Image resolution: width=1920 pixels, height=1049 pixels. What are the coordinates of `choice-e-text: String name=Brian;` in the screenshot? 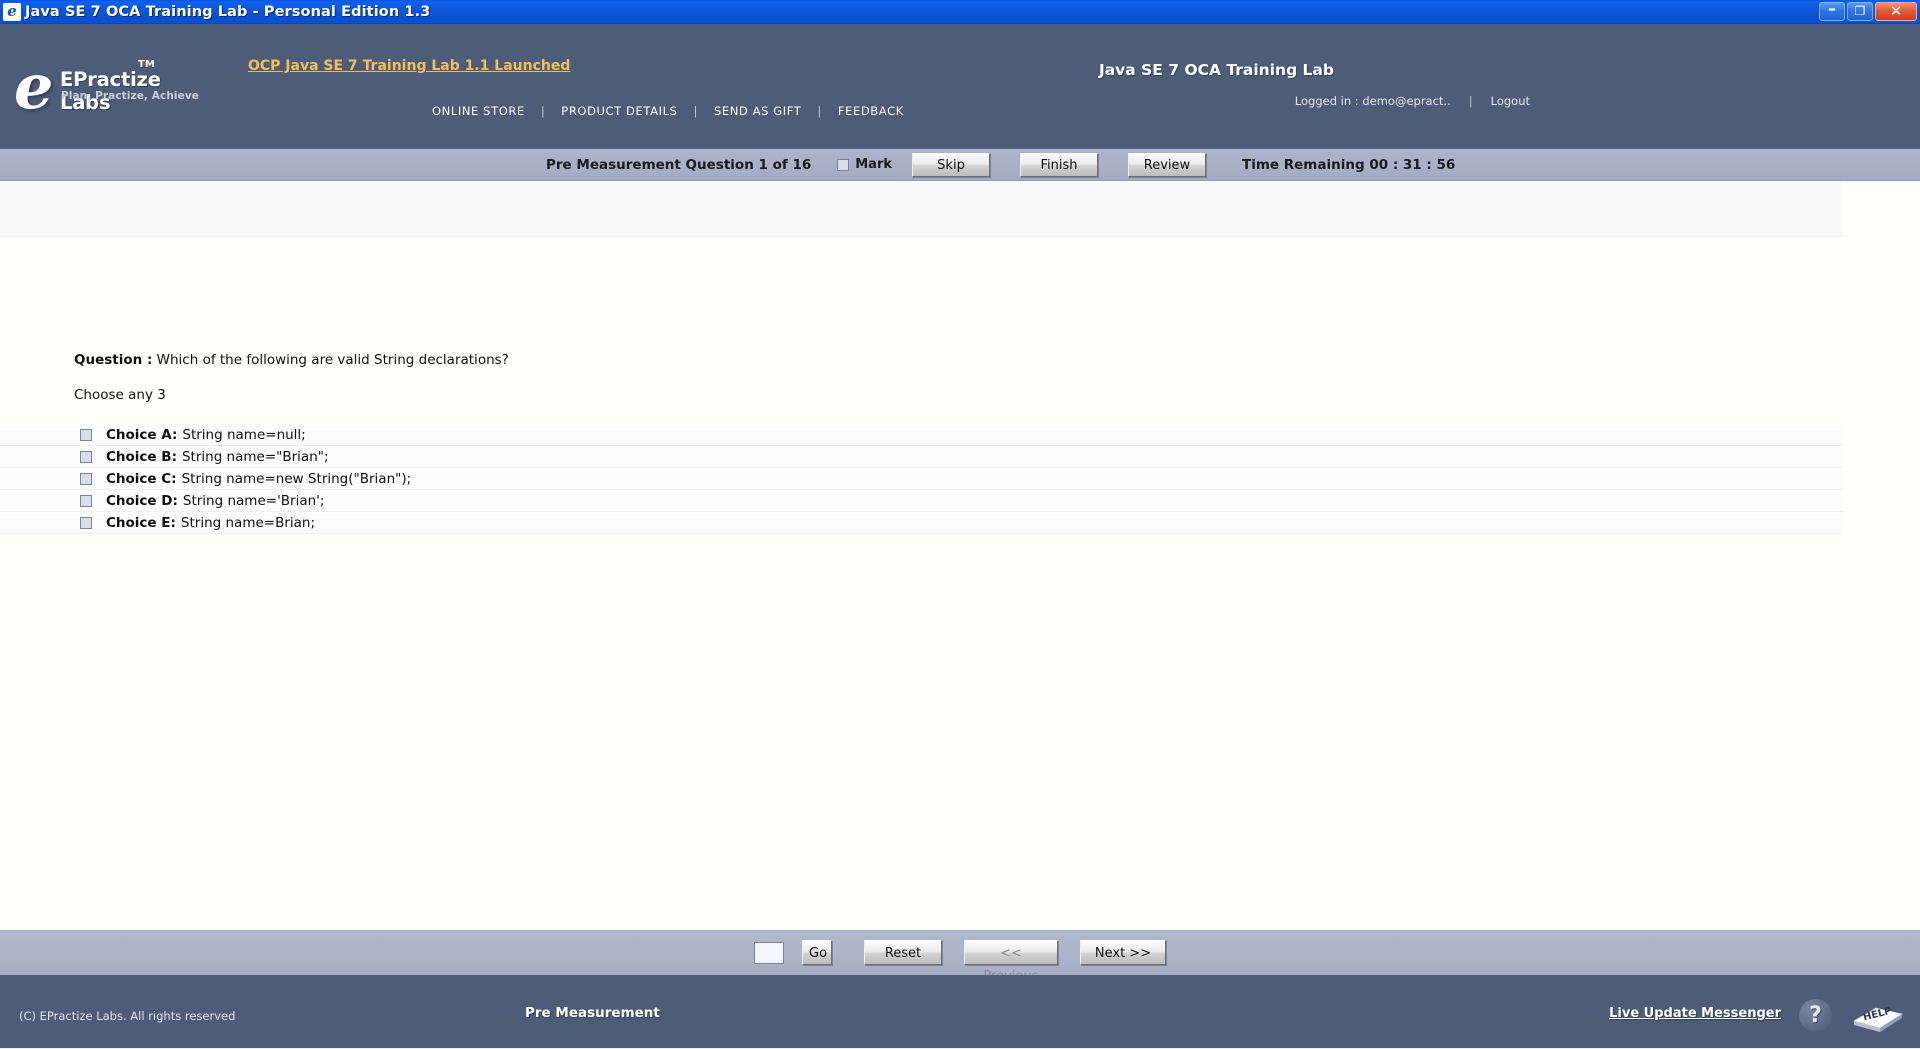 It's located at (248, 523).